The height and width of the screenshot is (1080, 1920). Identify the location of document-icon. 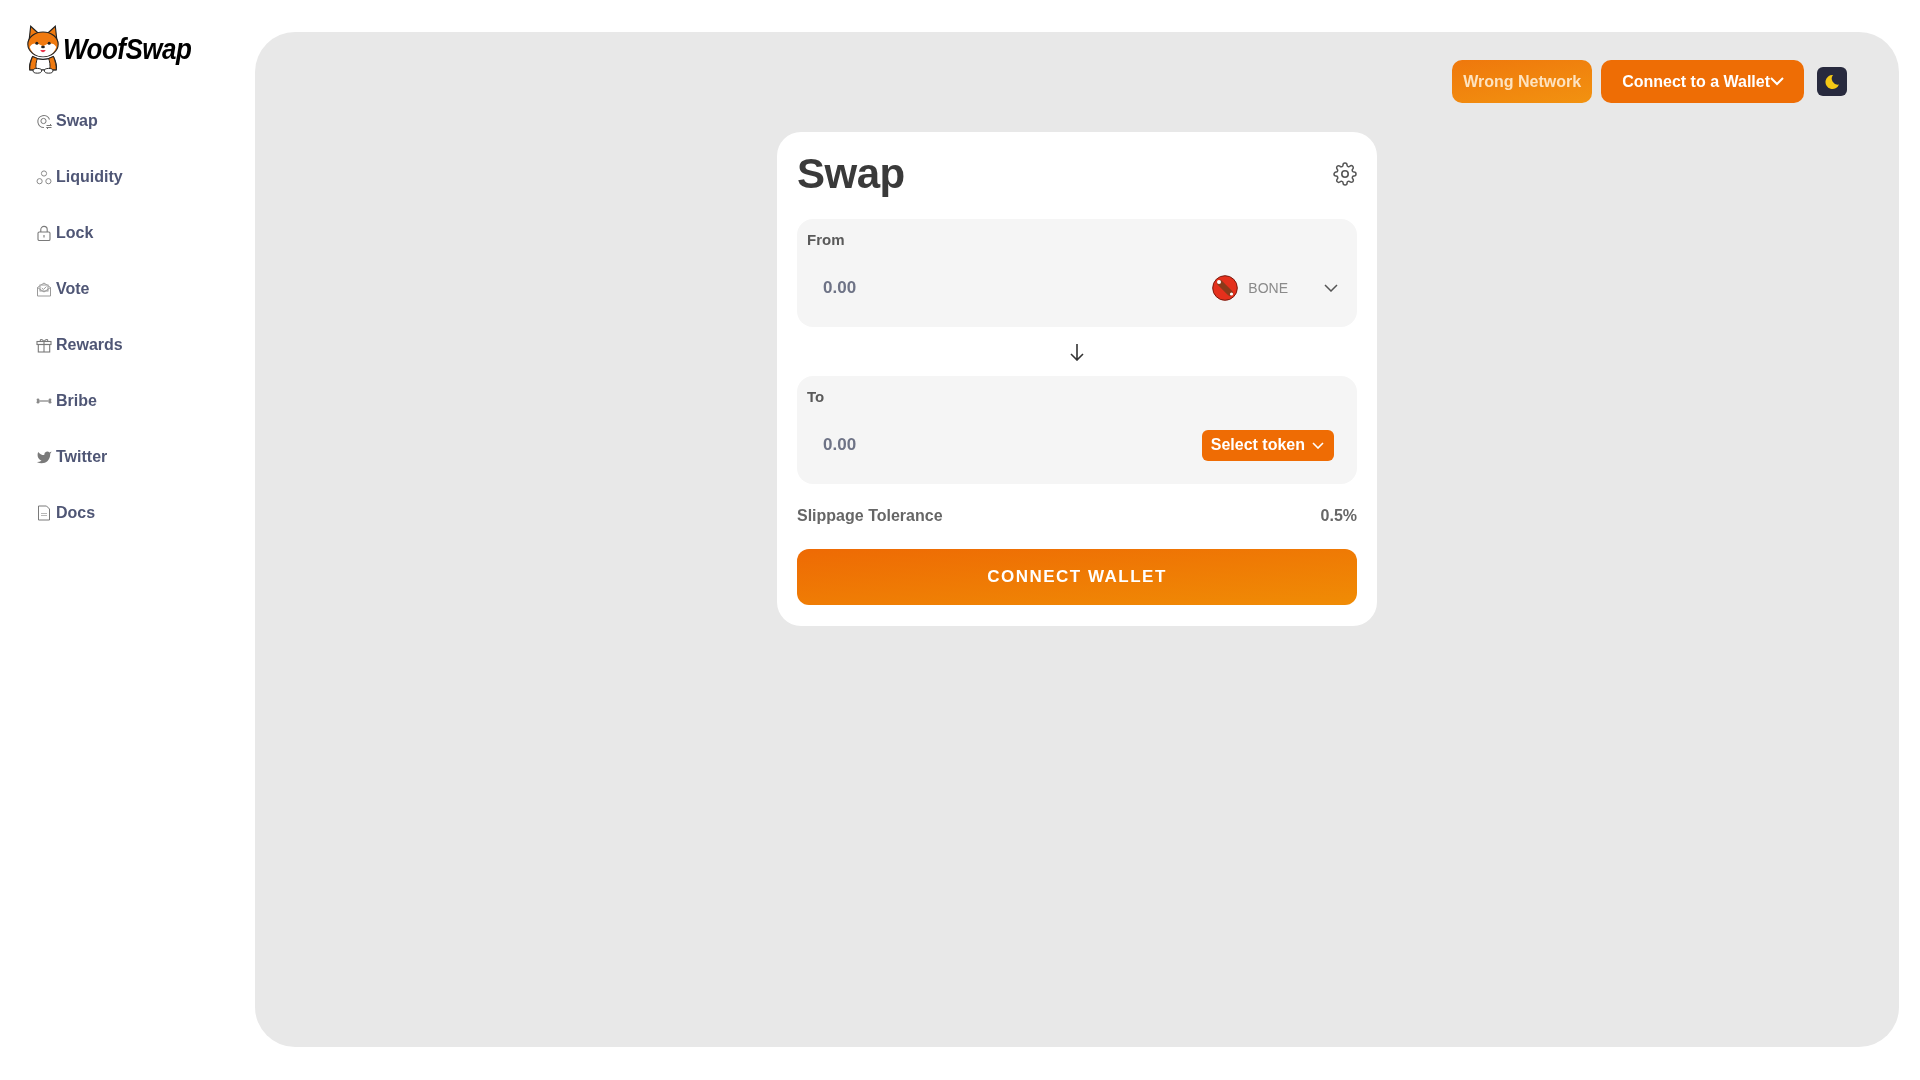
(44, 513).